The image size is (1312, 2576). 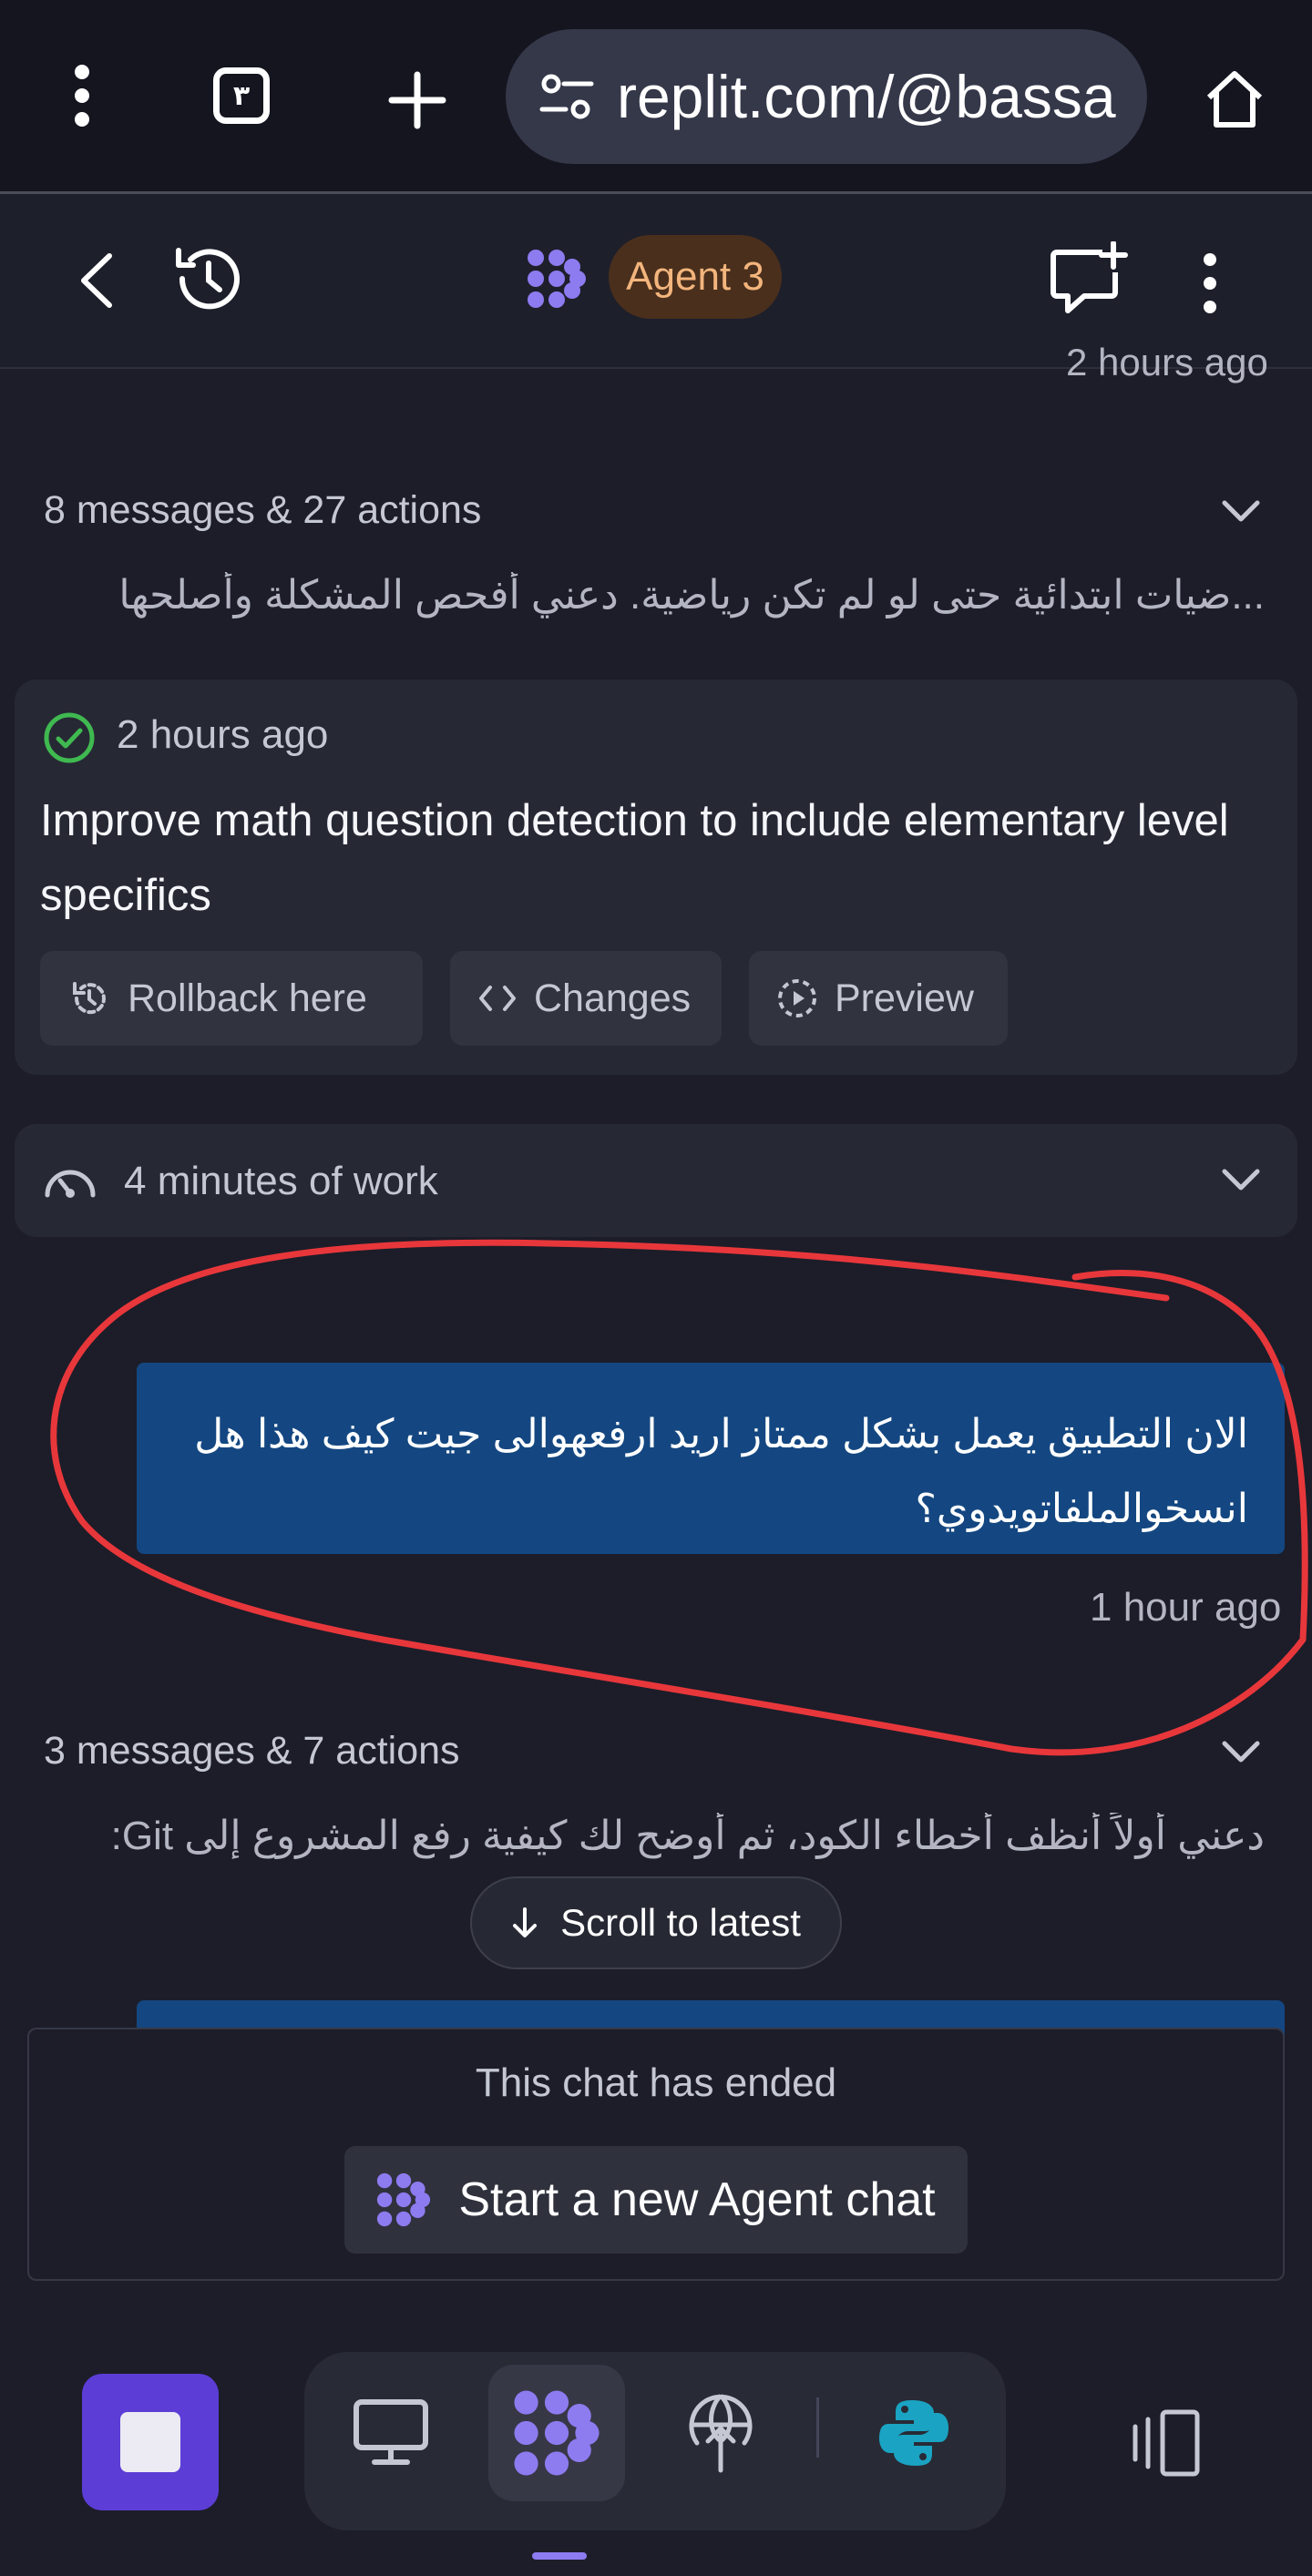 What do you see at coordinates (567, 99) in the screenshot?
I see `site-settings-icon` at bounding box center [567, 99].